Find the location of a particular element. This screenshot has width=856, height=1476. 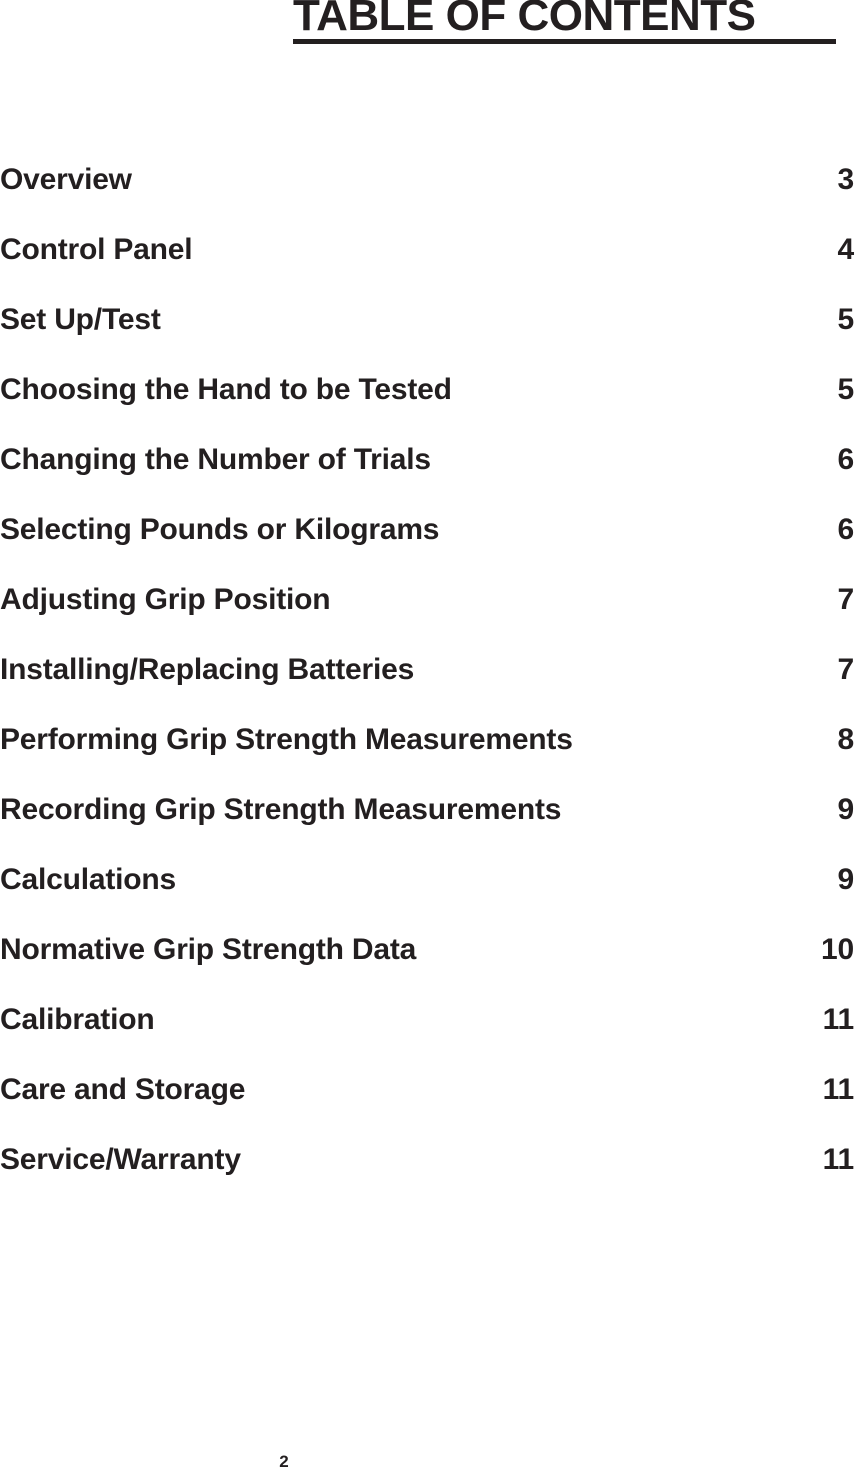

toc-entry-title: Overview is located at coordinates (66, 179).